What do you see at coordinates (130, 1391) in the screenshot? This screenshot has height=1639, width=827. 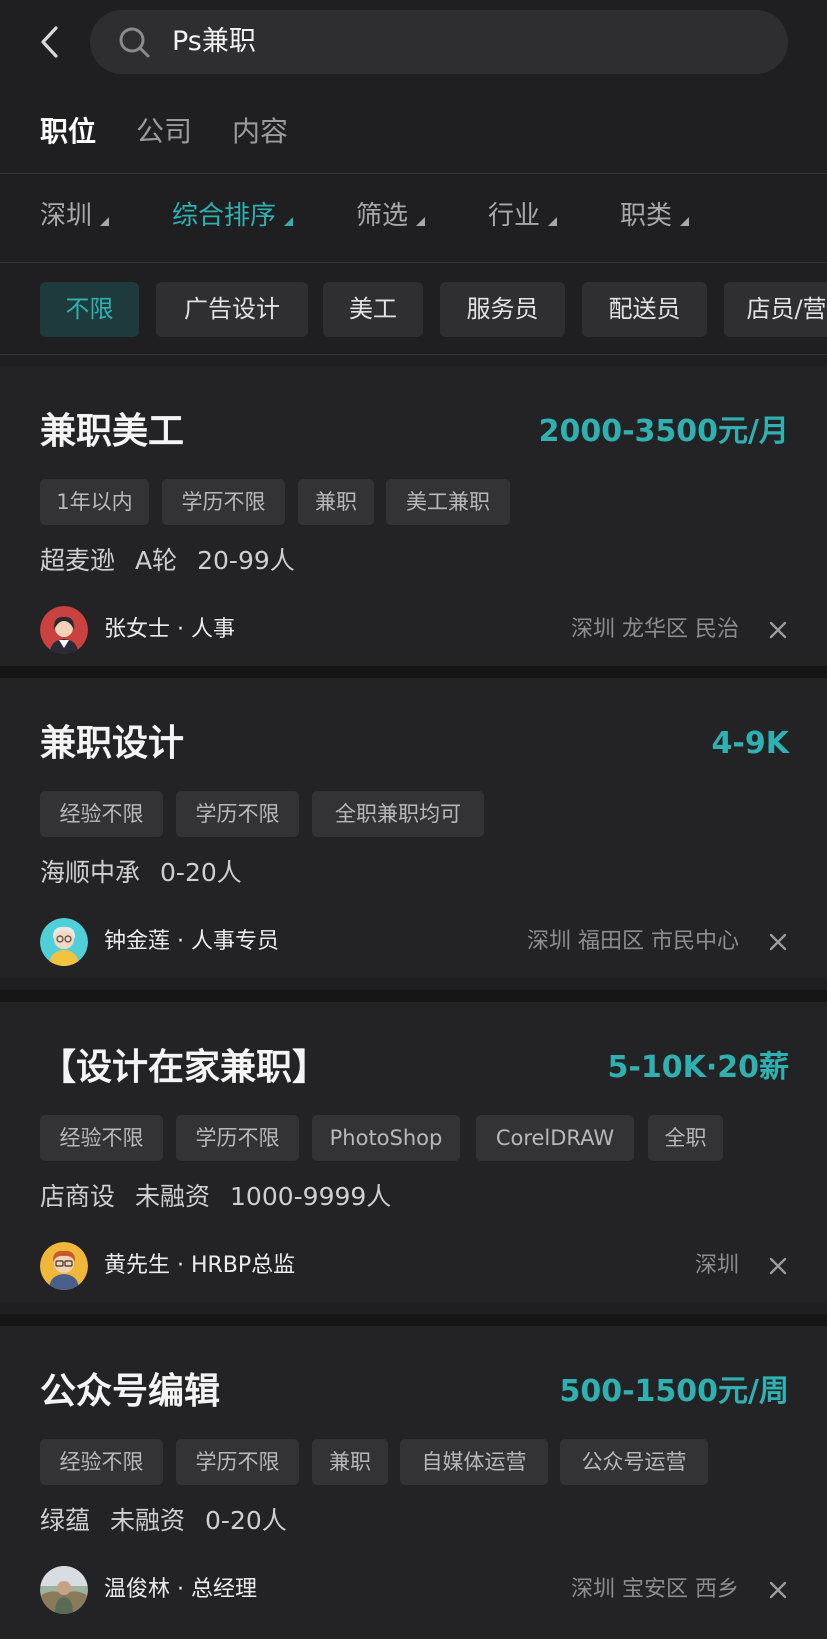 I see `job-title: 公众号编辑` at bounding box center [130, 1391].